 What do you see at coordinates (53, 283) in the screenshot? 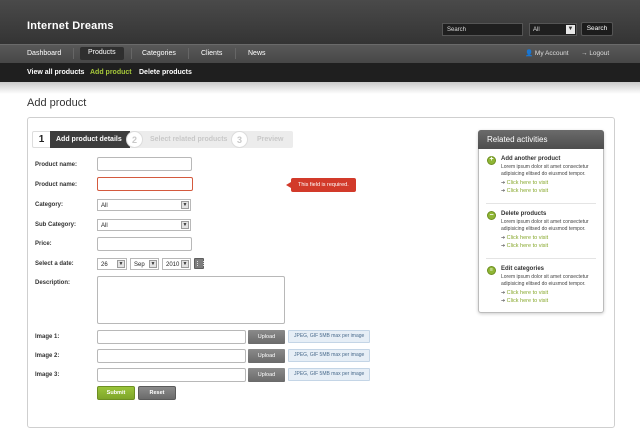
I see `description-label: Description:` at bounding box center [53, 283].